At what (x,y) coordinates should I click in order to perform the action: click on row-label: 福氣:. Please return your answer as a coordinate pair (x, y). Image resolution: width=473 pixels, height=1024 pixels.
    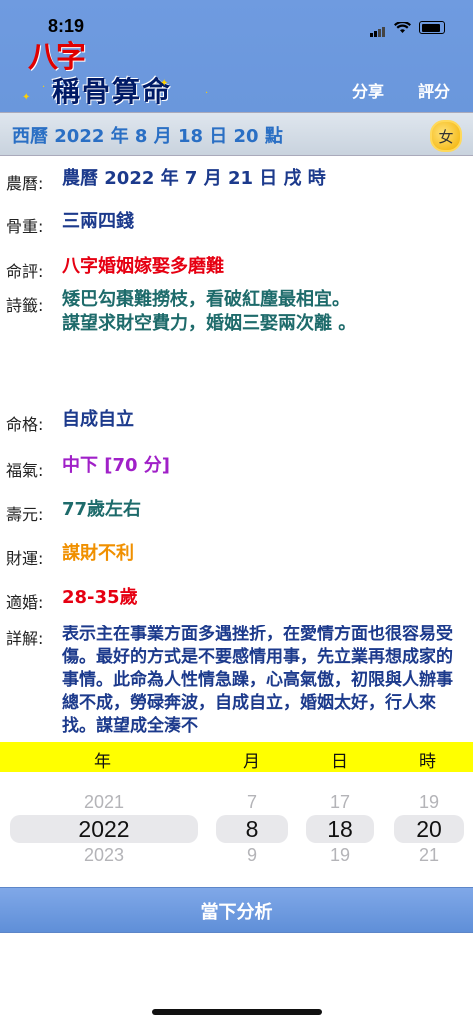
    Looking at the image, I should click on (25, 470).